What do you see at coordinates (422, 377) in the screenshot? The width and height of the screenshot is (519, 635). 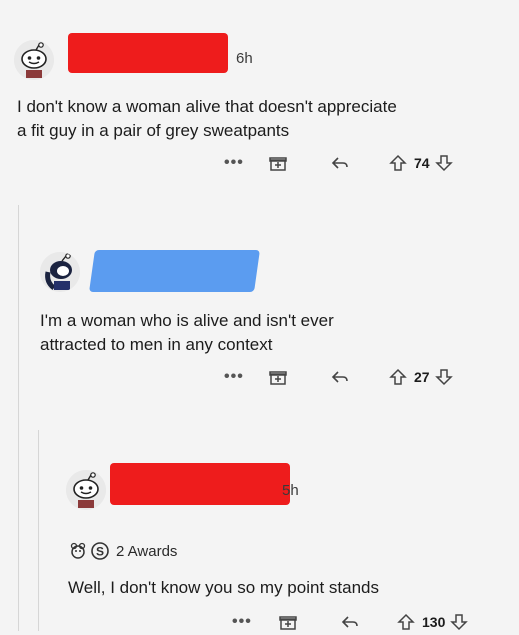 I see `vote-count: 27` at bounding box center [422, 377].